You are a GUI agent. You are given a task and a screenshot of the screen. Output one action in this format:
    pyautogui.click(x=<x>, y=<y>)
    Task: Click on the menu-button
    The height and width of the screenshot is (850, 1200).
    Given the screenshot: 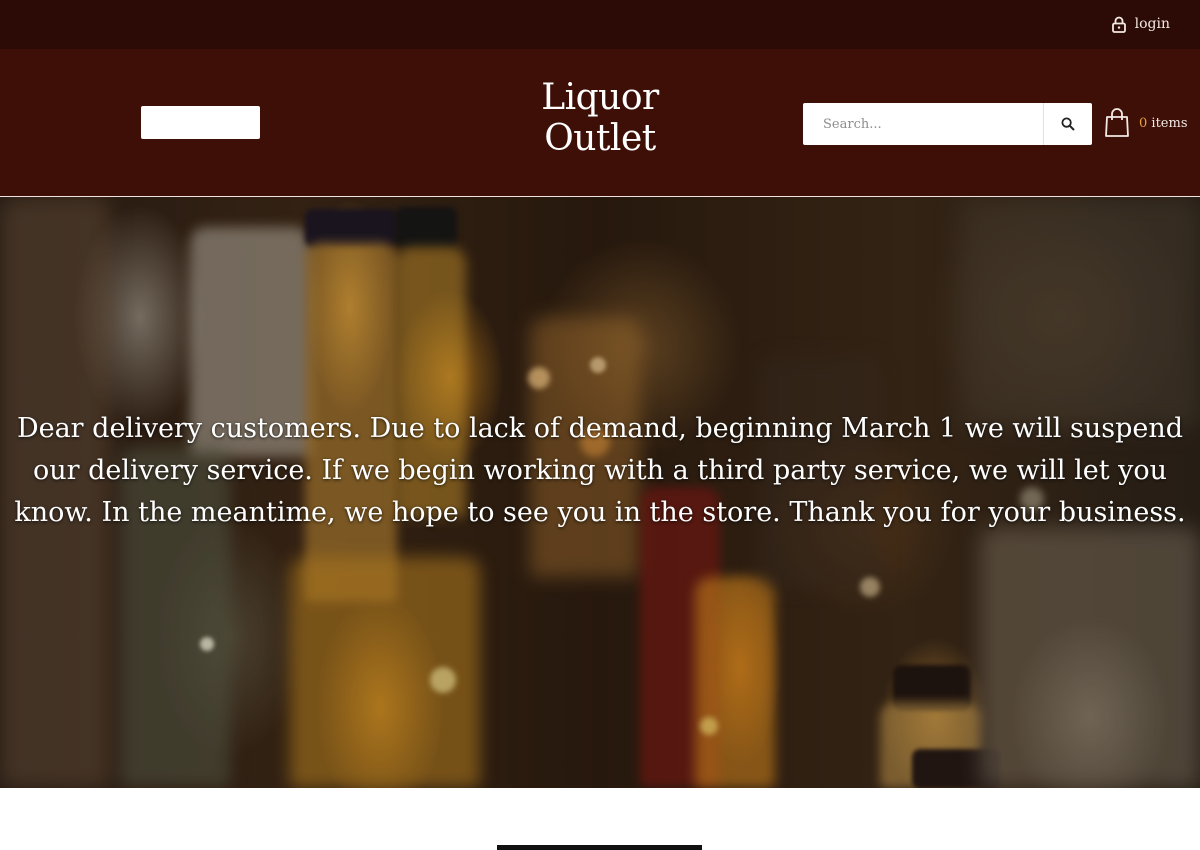 What is the action you would take?
    pyautogui.click(x=200, y=122)
    